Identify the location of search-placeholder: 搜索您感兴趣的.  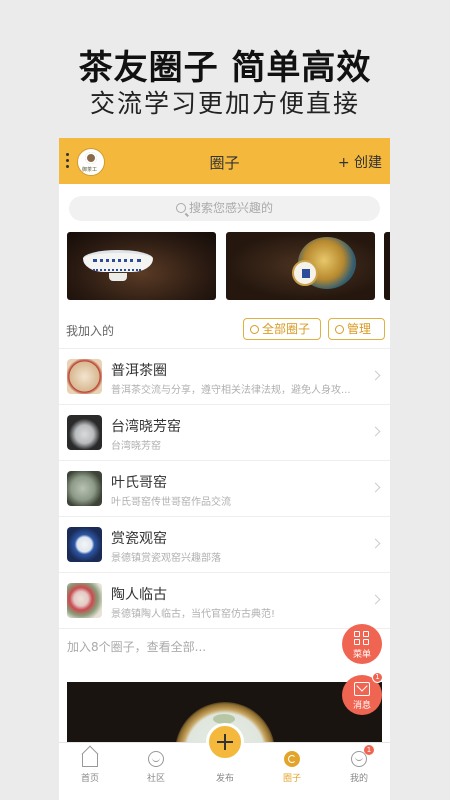
(230, 208).